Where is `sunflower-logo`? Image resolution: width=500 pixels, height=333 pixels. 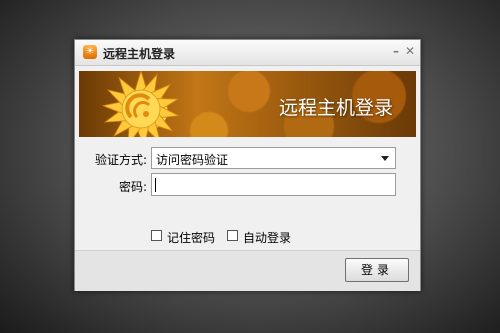 sunflower-logo is located at coordinates (140, 104).